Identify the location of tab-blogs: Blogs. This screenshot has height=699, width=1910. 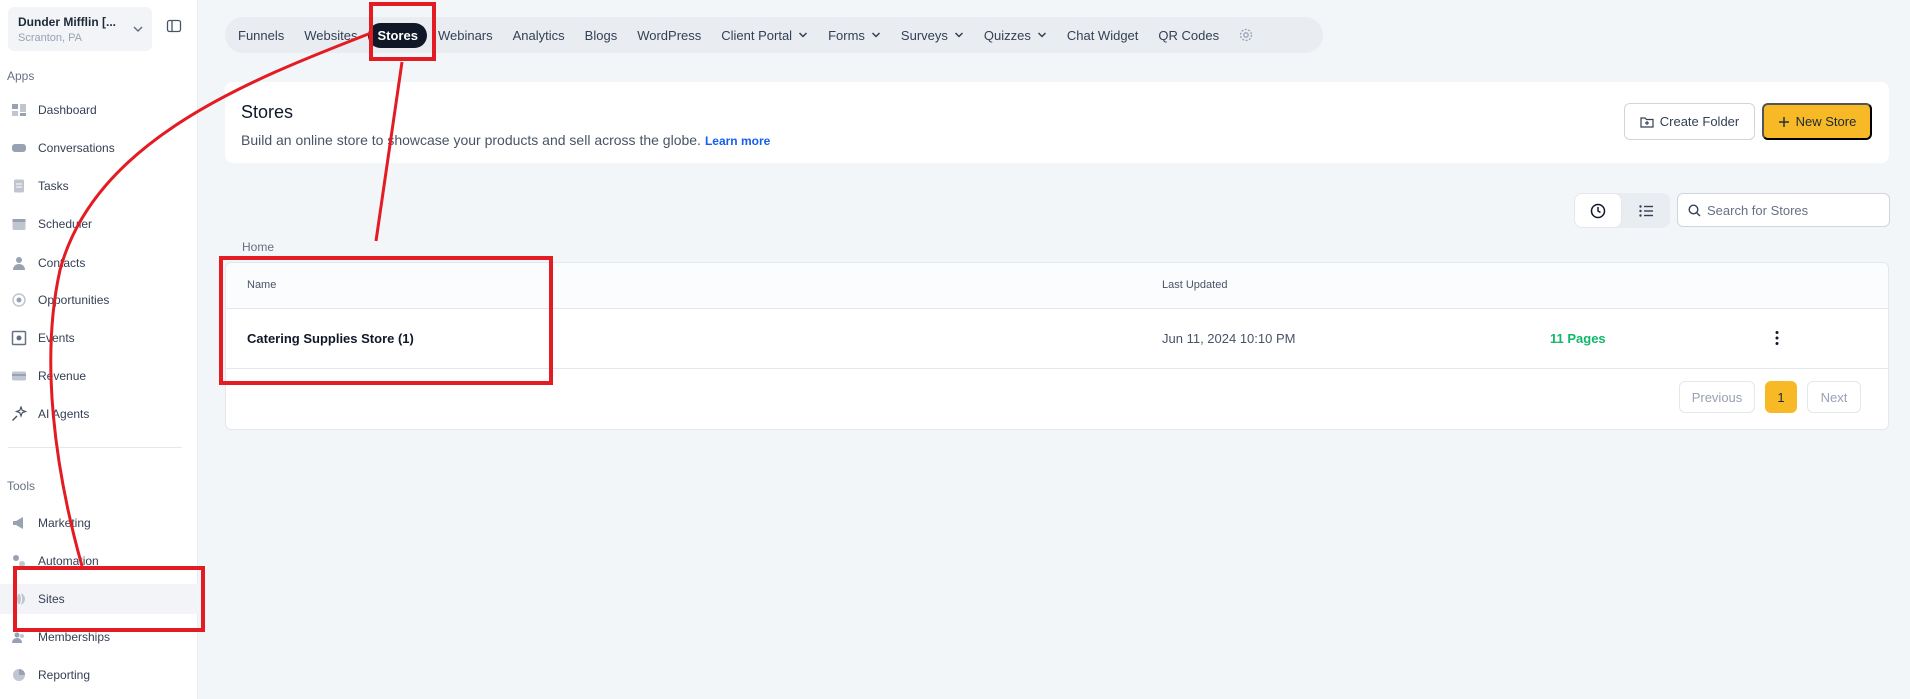
(601, 35).